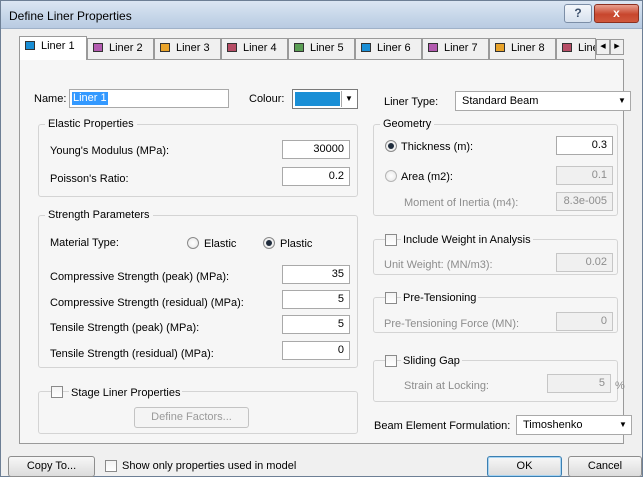 The width and height of the screenshot is (643, 477). I want to click on show-only-used-label: Show only properties used in model, so click(209, 466).